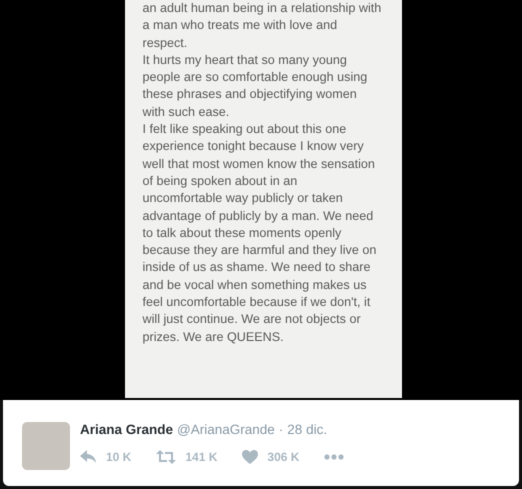 The image size is (522, 489). I want to click on action-count: 141 K, so click(201, 457).